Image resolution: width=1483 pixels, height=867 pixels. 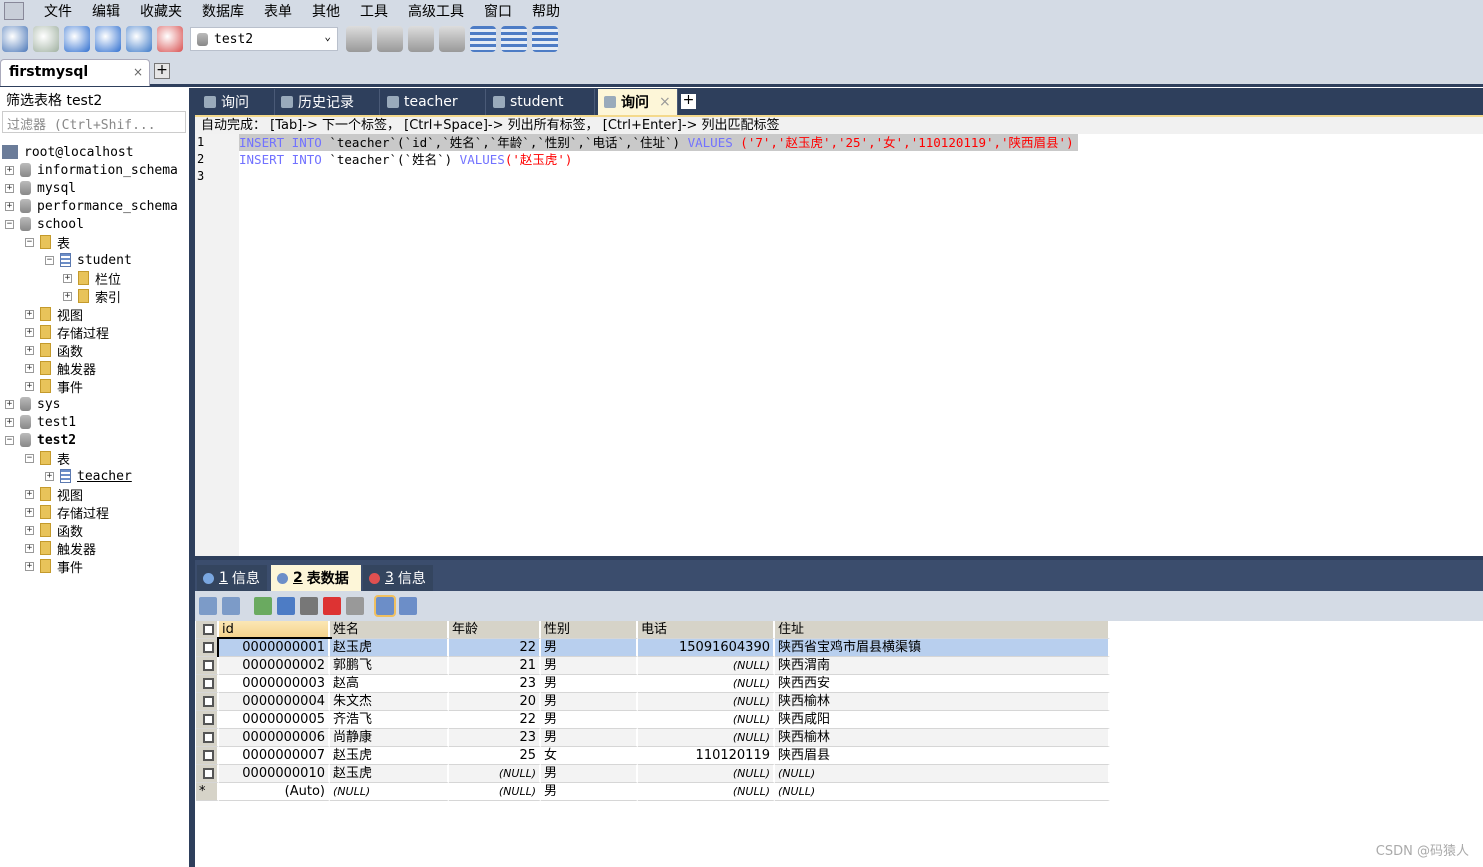 I want to click on result-tab-0: 1 信息, so click(x=232, y=578).